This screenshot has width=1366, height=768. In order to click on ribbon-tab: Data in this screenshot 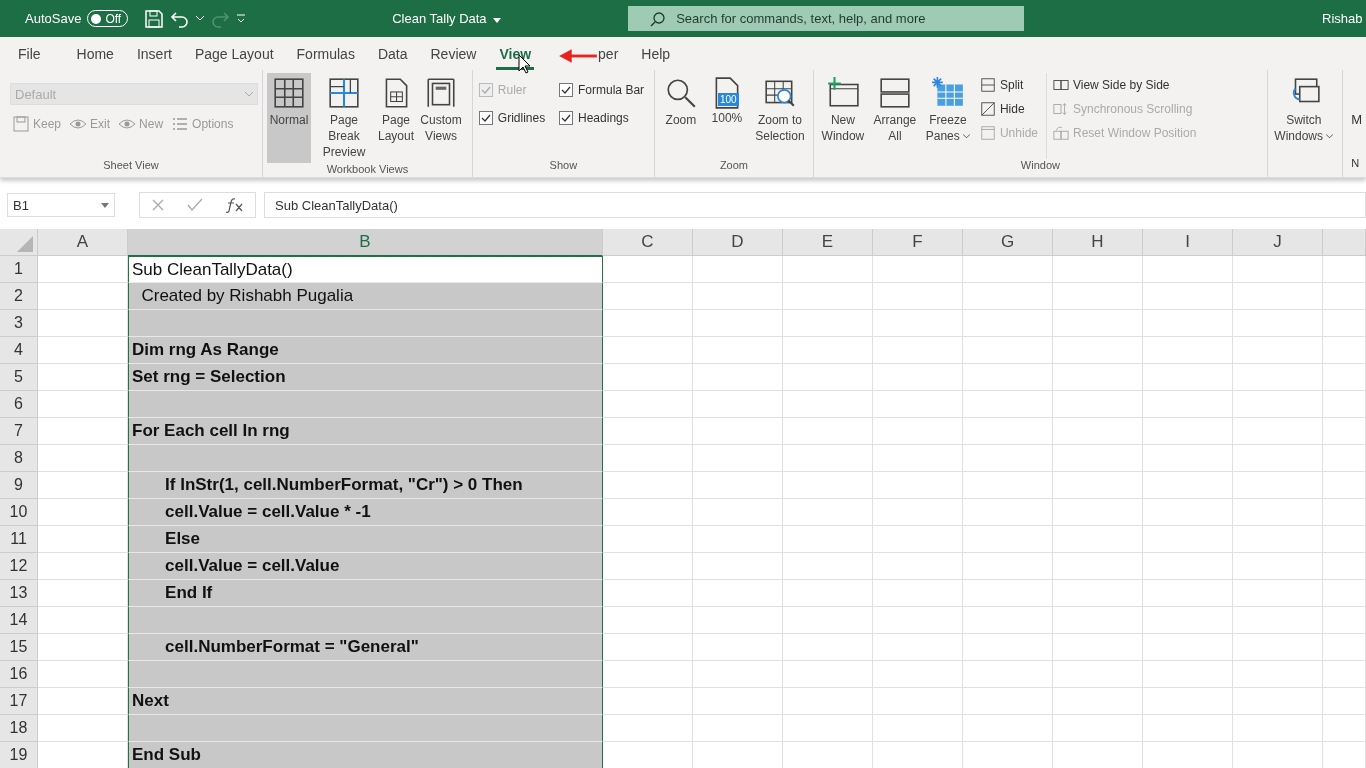, I will do `click(392, 53)`.